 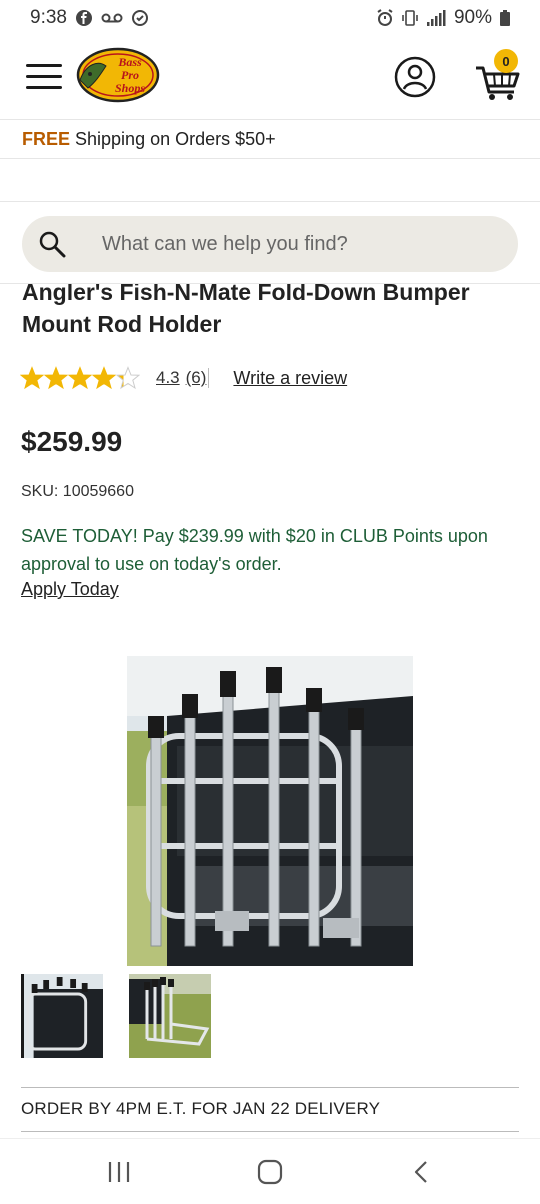 I want to click on search-input: What can we help you find?, so click(x=270, y=244).